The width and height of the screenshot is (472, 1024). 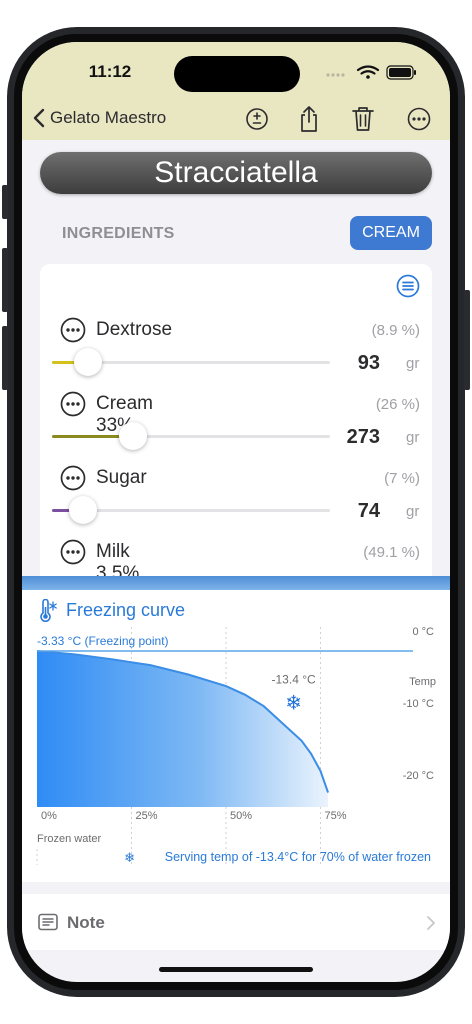 What do you see at coordinates (5, 280) in the screenshot?
I see `volume-up-button` at bounding box center [5, 280].